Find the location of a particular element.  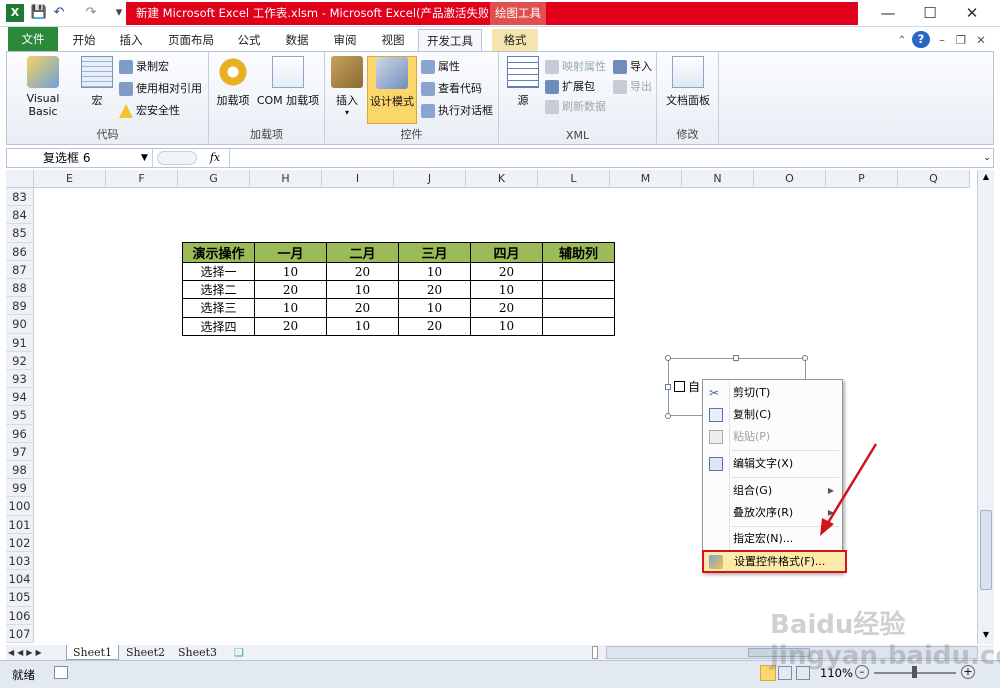

row-header: 84 is located at coordinates (20, 215).